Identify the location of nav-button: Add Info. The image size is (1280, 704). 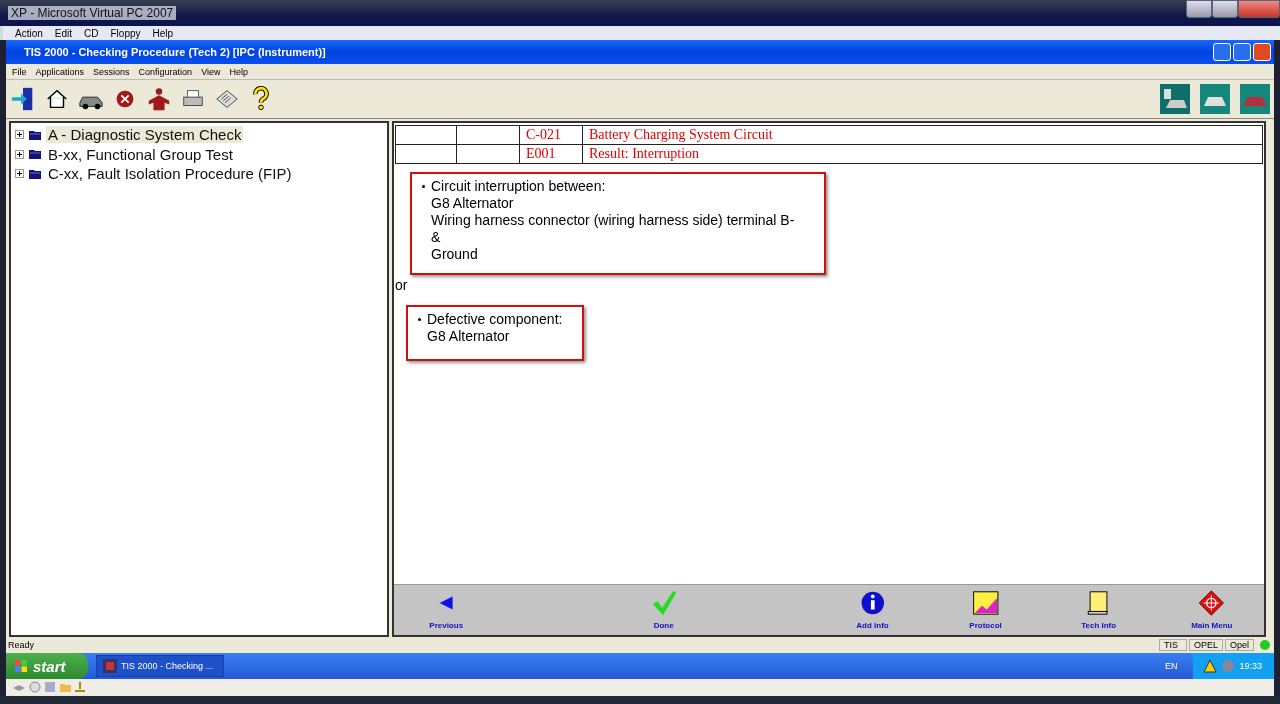
(872, 609).